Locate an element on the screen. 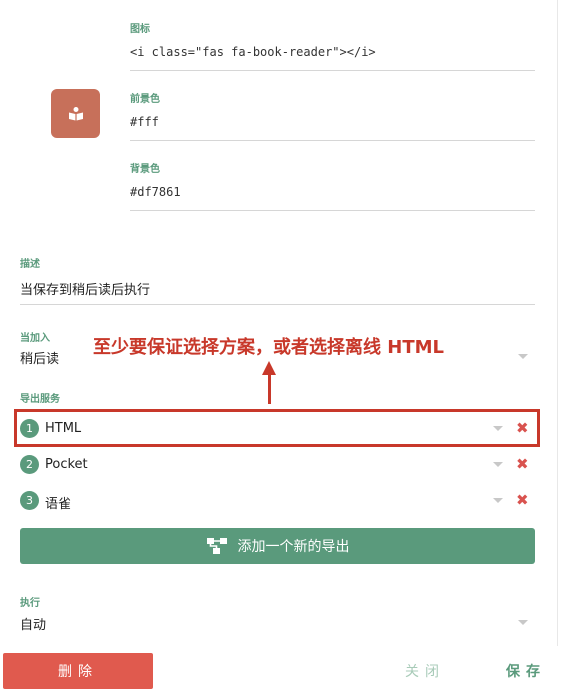 This screenshot has width=561, height=693. background-field-input: #df7861 is located at coordinates (155, 192).